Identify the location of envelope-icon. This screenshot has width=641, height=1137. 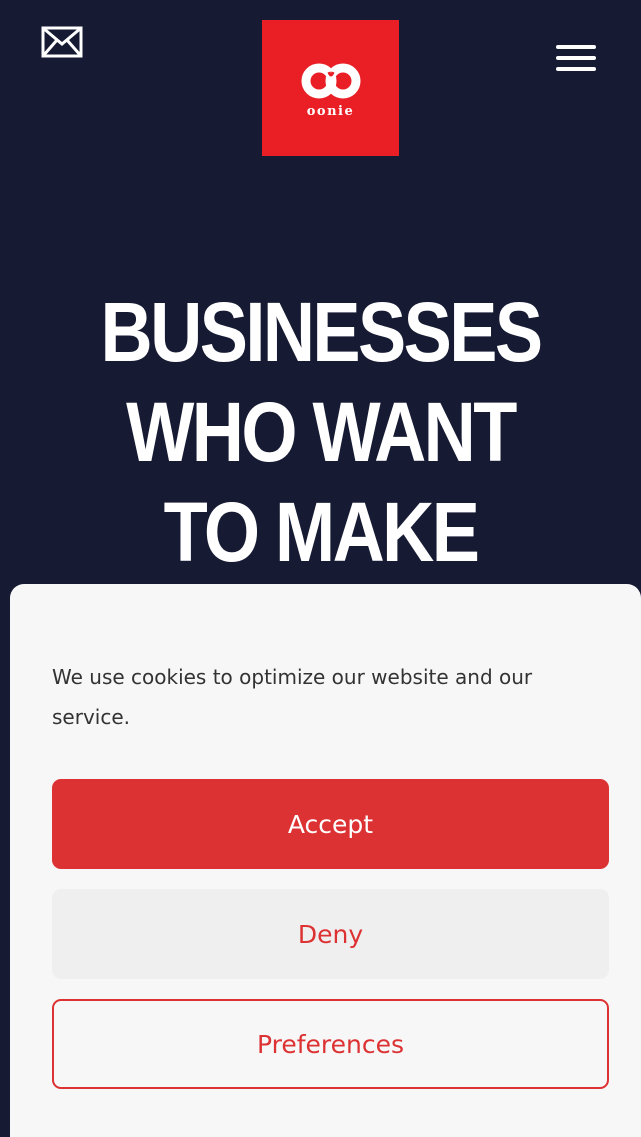
(62, 42).